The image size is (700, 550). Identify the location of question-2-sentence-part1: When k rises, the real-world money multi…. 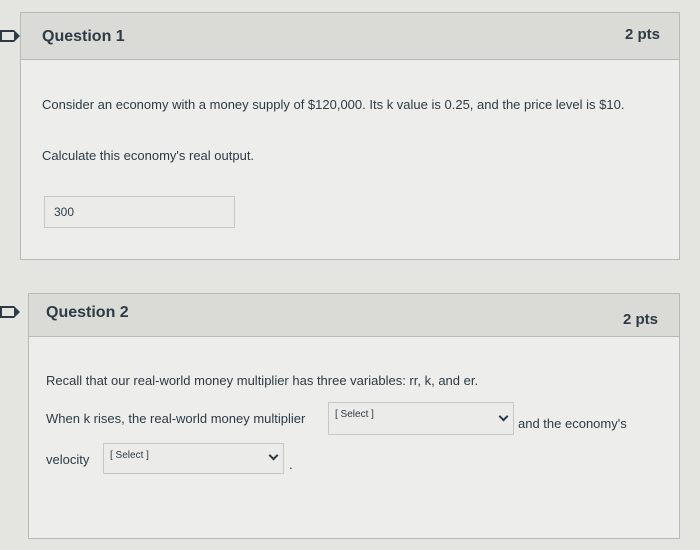
(176, 418).